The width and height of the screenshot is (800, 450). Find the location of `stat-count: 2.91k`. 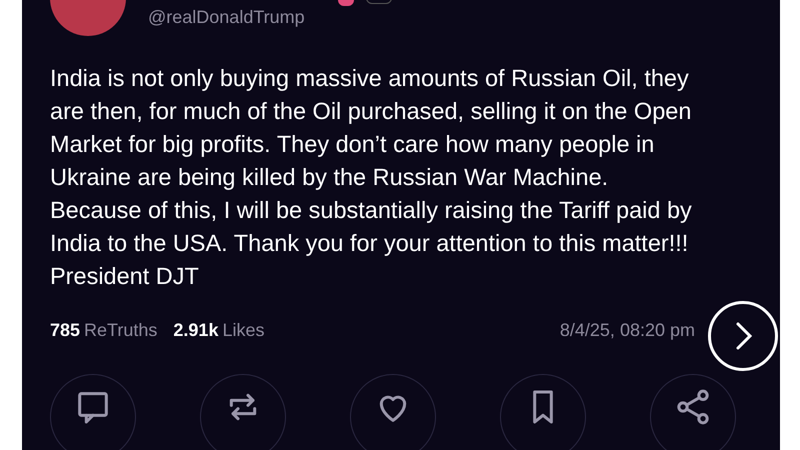

stat-count: 2.91k is located at coordinates (195, 330).